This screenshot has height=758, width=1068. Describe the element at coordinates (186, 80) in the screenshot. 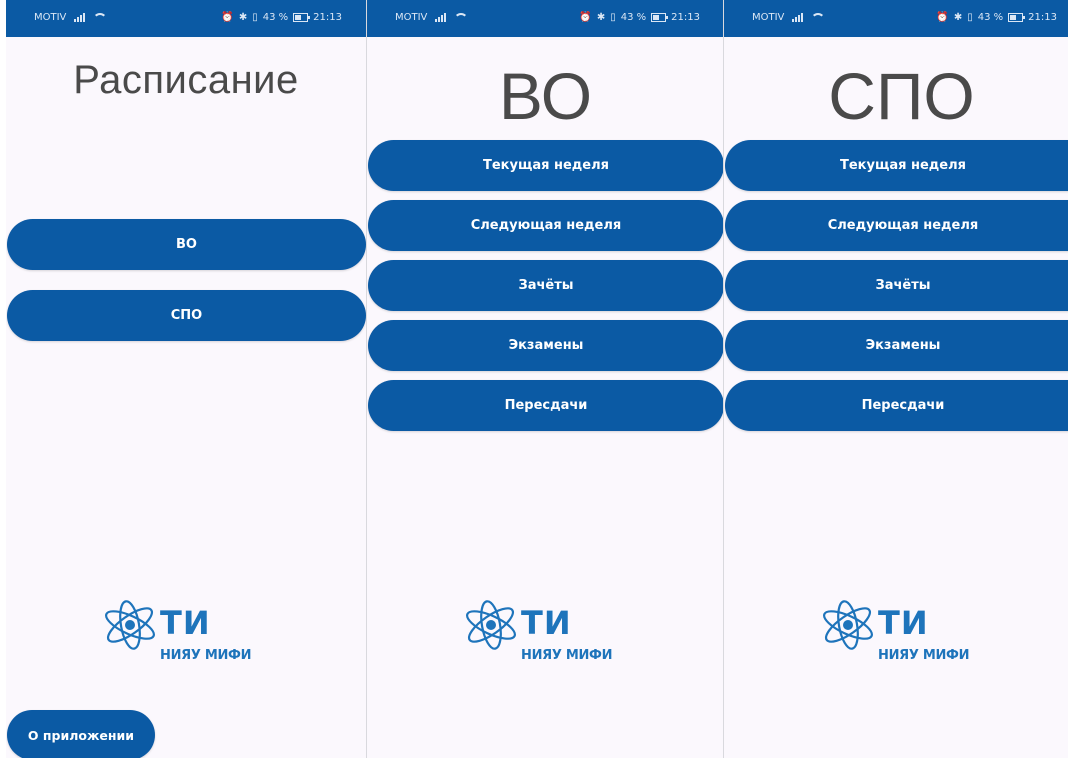

I see `page-title: Расписание` at that location.